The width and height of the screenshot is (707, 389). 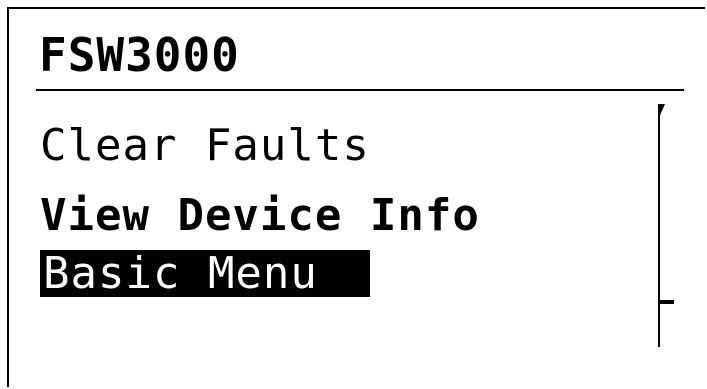 What do you see at coordinates (666, 302) in the screenshot?
I see `scroll-position-marker` at bounding box center [666, 302].